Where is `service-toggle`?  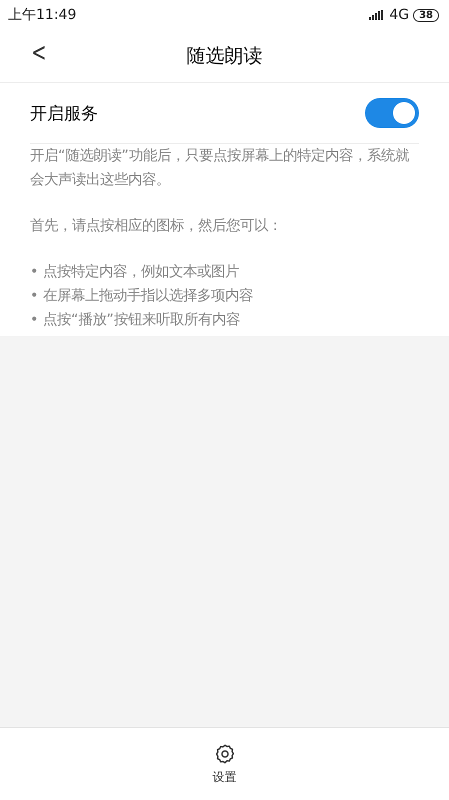
service-toggle is located at coordinates (392, 113).